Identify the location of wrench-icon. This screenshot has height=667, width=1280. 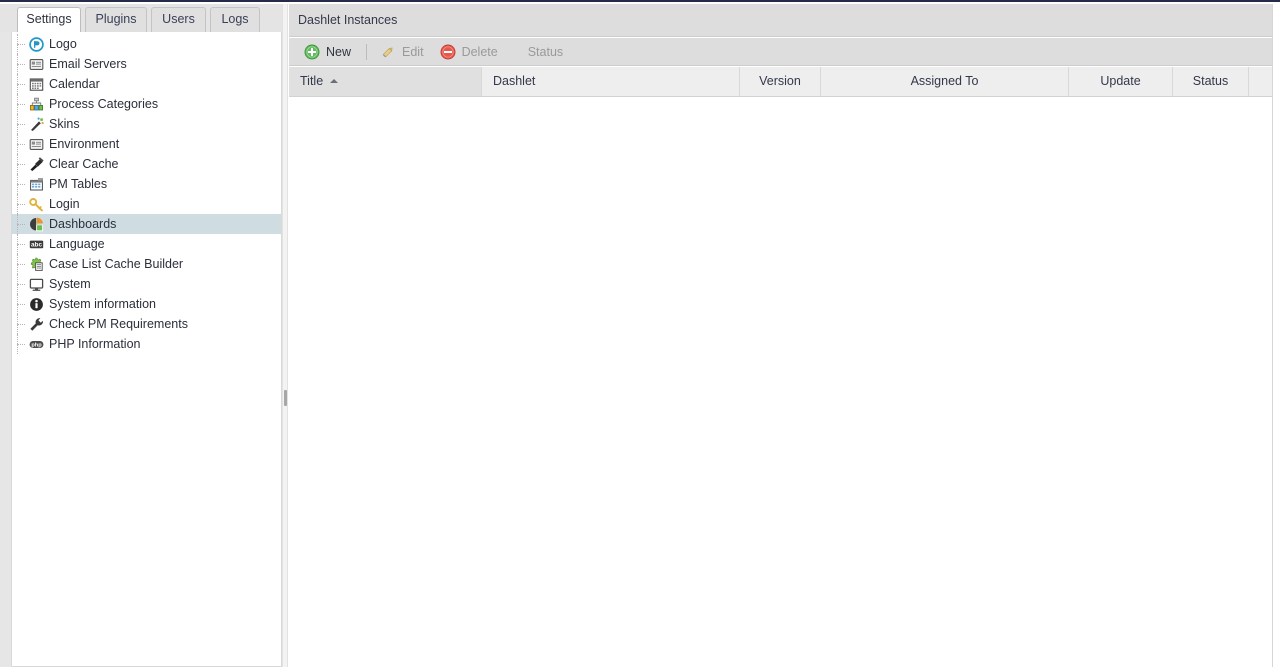
(36, 324).